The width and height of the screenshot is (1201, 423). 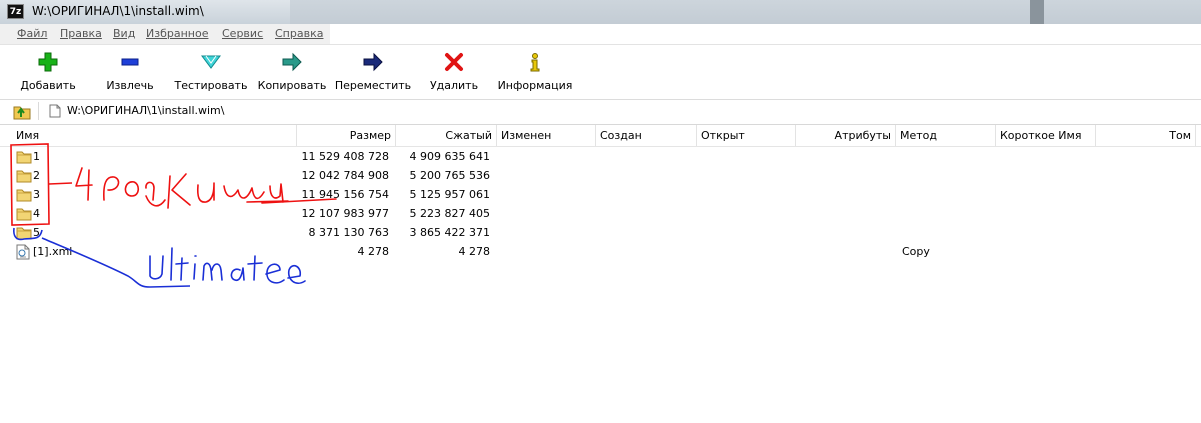 I want to click on path-input: W:\ОРИГИНАЛ\1\install.wim\, so click(x=617, y=111).